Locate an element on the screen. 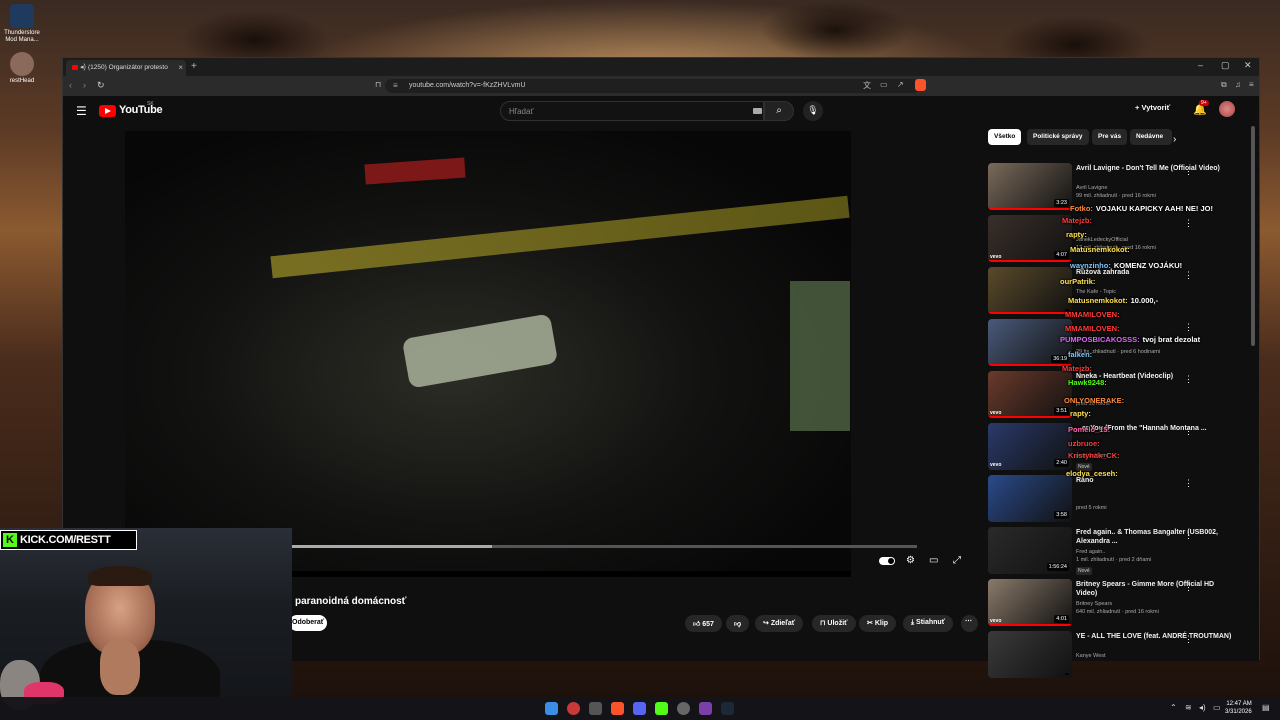  browser-tab: ◂) (1250) Organizátor protesto × is located at coordinates (126, 68).